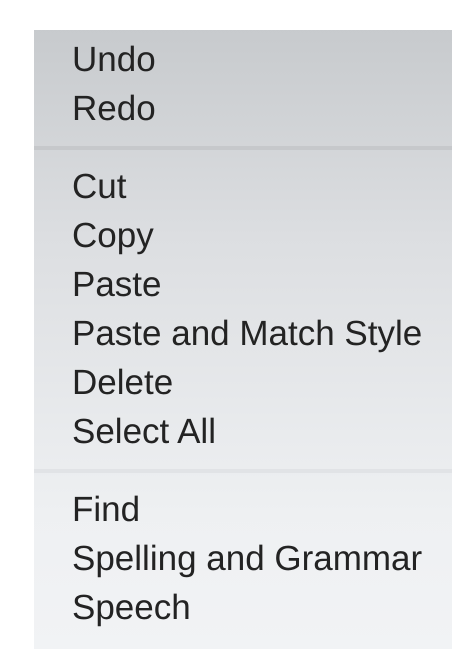 This screenshot has height=649, width=452. What do you see at coordinates (243, 235) in the screenshot?
I see `menu-item: Copy` at bounding box center [243, 235].